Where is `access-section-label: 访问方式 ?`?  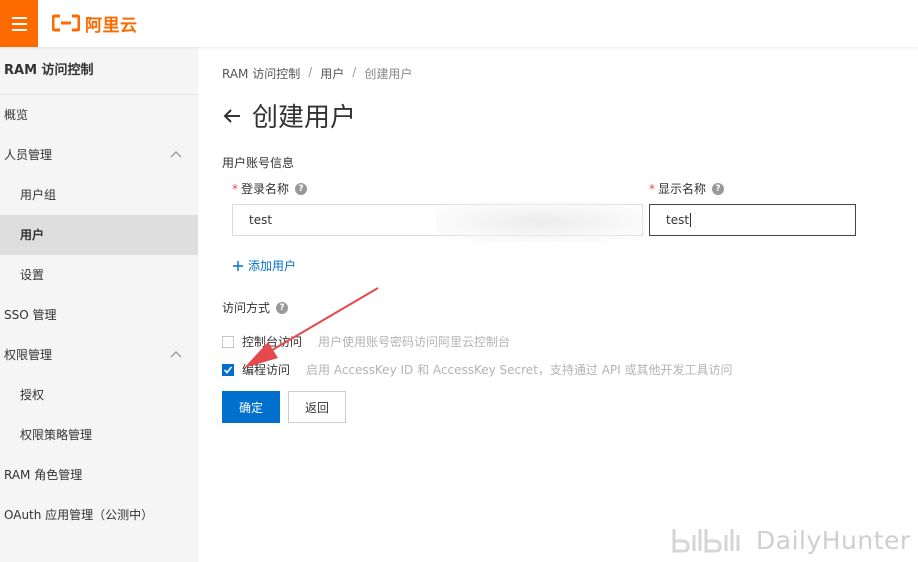
access-section-label: 访问方式 ? is located at coordinates (255, 307).